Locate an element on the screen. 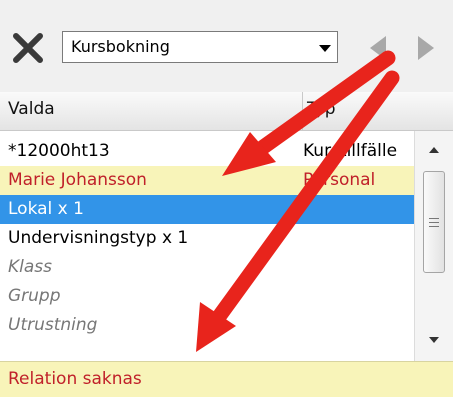 The height and width of the screenshot is (397, 453). item-type: Personal is located at coordinates (339, 180).